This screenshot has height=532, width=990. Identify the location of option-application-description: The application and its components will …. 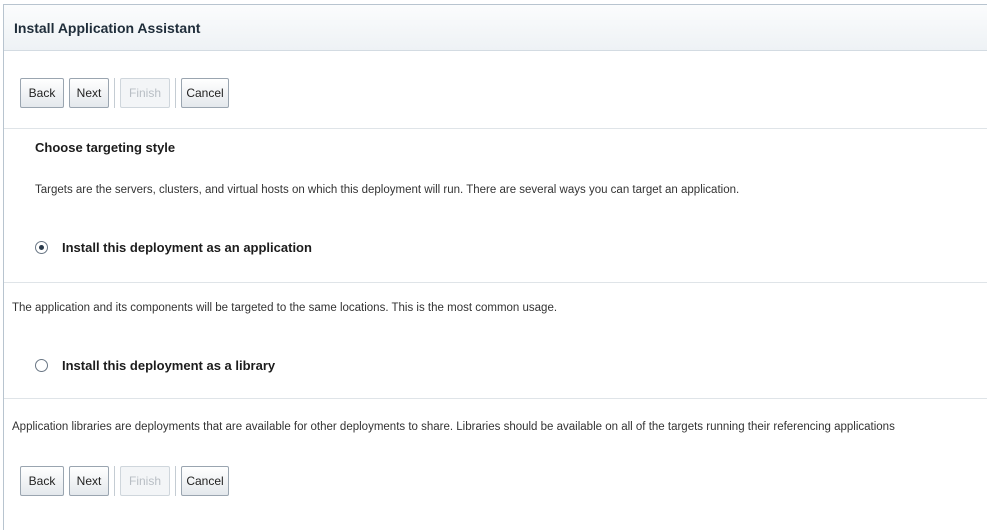
(285, 308).